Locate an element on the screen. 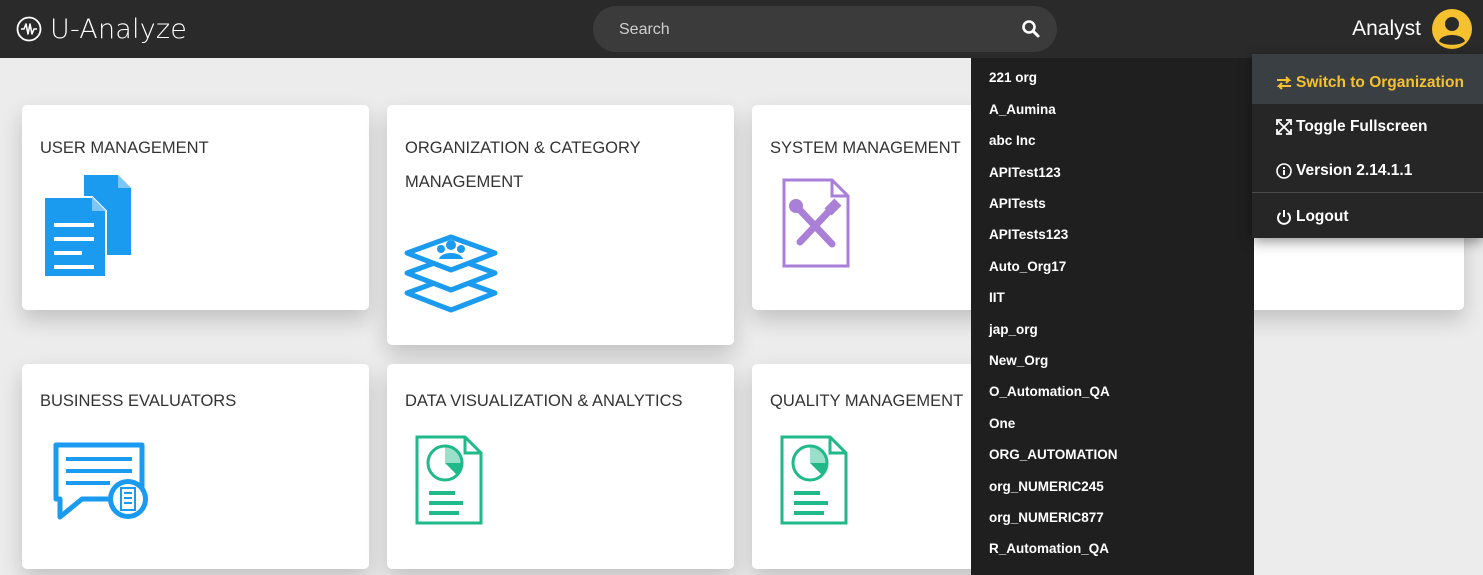 Image resolution: width=1483 pixels, height=575 pixels. version-label: Version 2.14.1.1 is located at coordinates (1354, 170).